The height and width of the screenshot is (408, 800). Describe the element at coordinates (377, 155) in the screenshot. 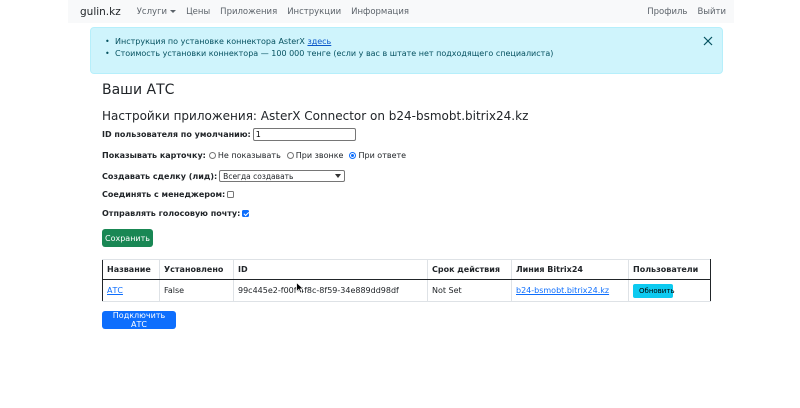

I see `radio-on-answer: При ответе` at that location.